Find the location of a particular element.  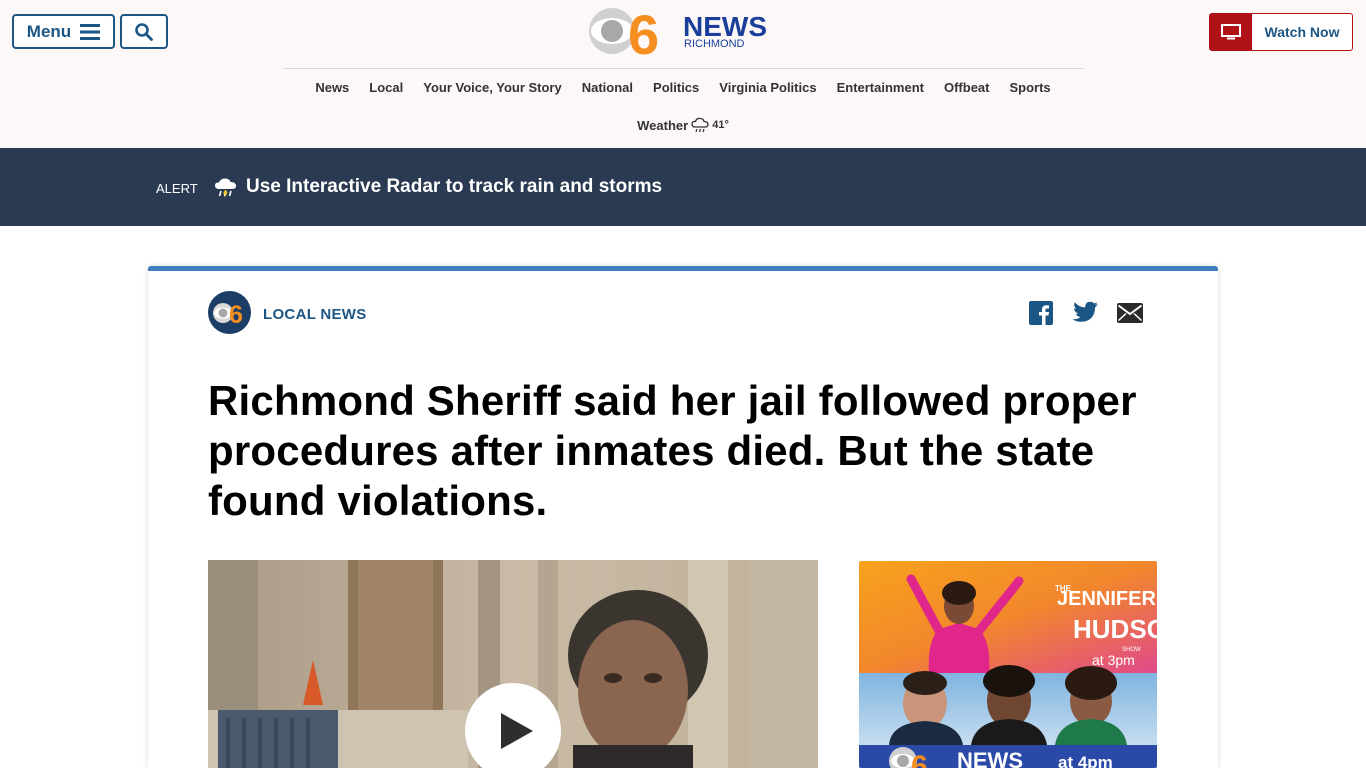

facebook-icon is located at coordinates (1041, 313).